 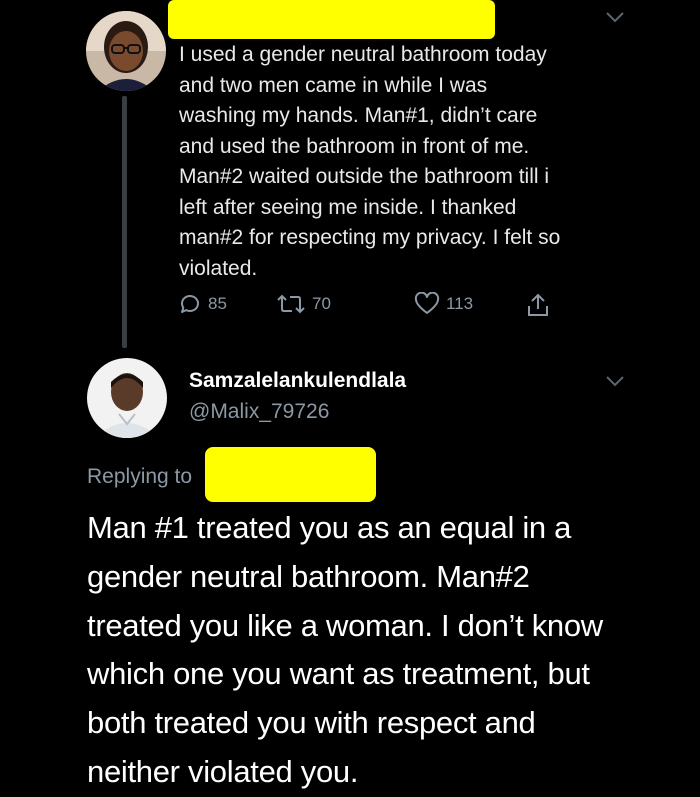 I want to click on retweet-action: 70, so click(x=303, y=304).